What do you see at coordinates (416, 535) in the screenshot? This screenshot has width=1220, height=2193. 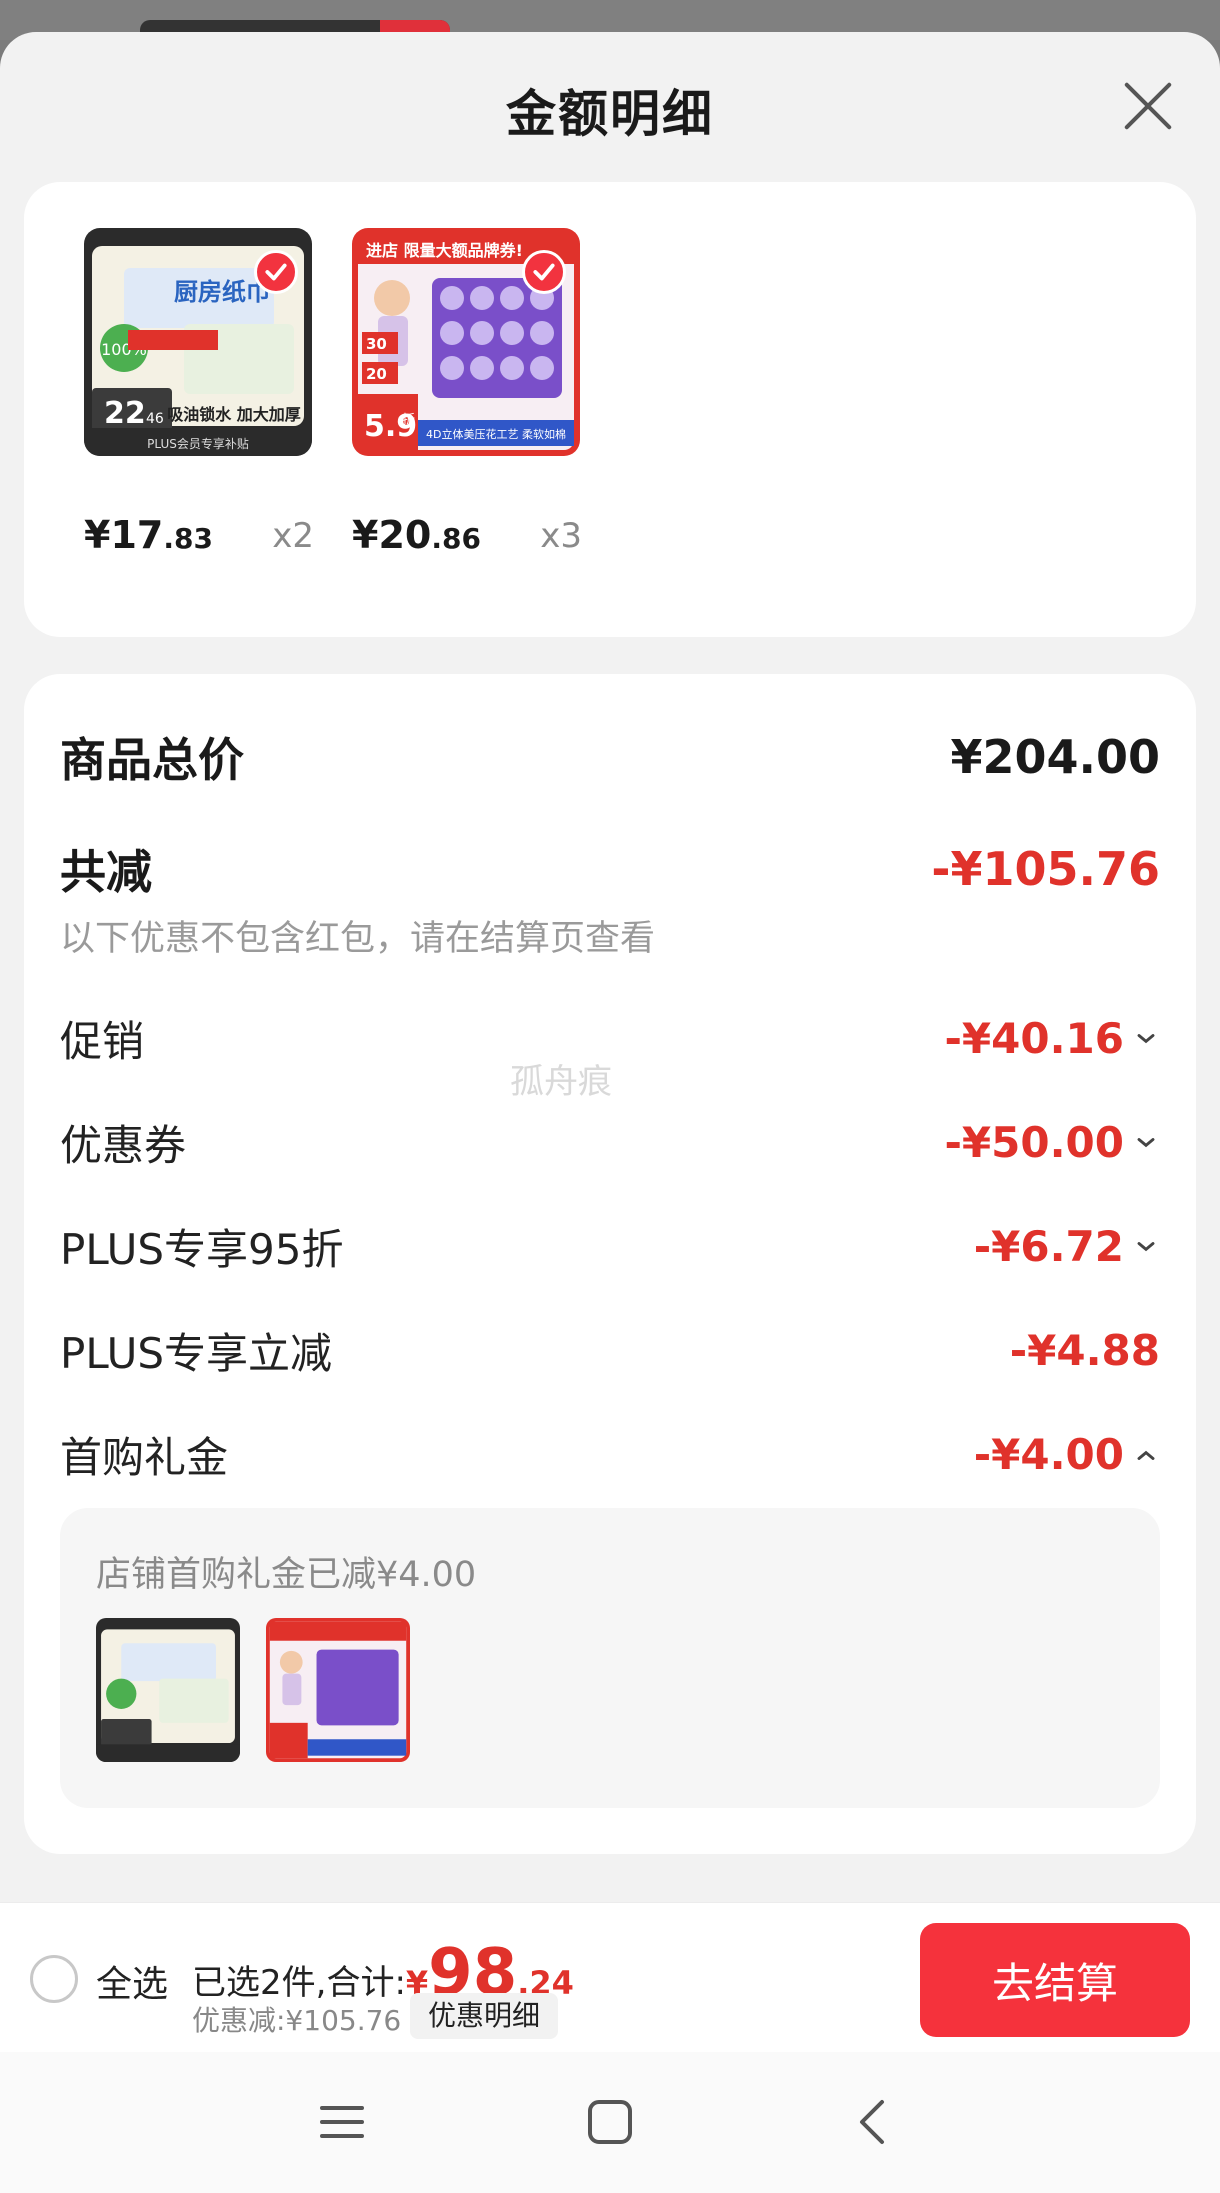 I see `product-price: ¥20.86` at bounding box center [416, 535].